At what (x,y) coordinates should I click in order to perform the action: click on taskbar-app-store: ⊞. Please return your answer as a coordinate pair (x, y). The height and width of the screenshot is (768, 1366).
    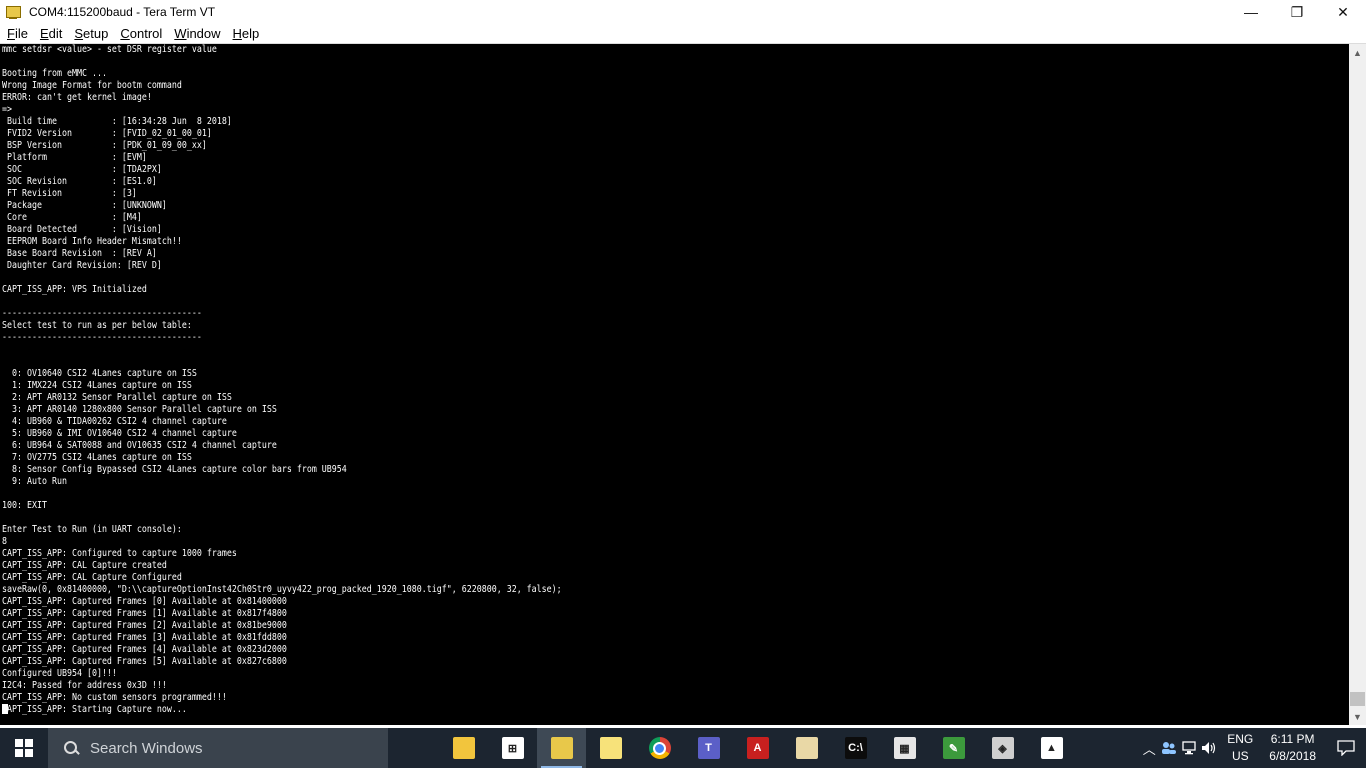
    Looking at the image, I should click on (512, 748).